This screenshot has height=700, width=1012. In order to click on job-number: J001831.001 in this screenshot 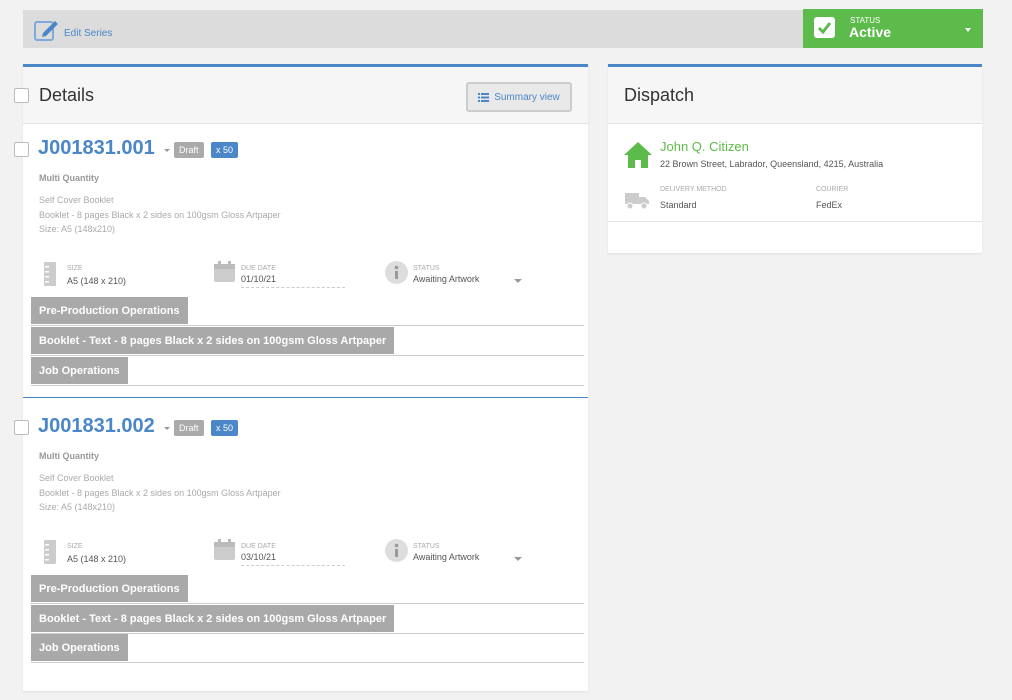, I will do `click(96, 148)`.